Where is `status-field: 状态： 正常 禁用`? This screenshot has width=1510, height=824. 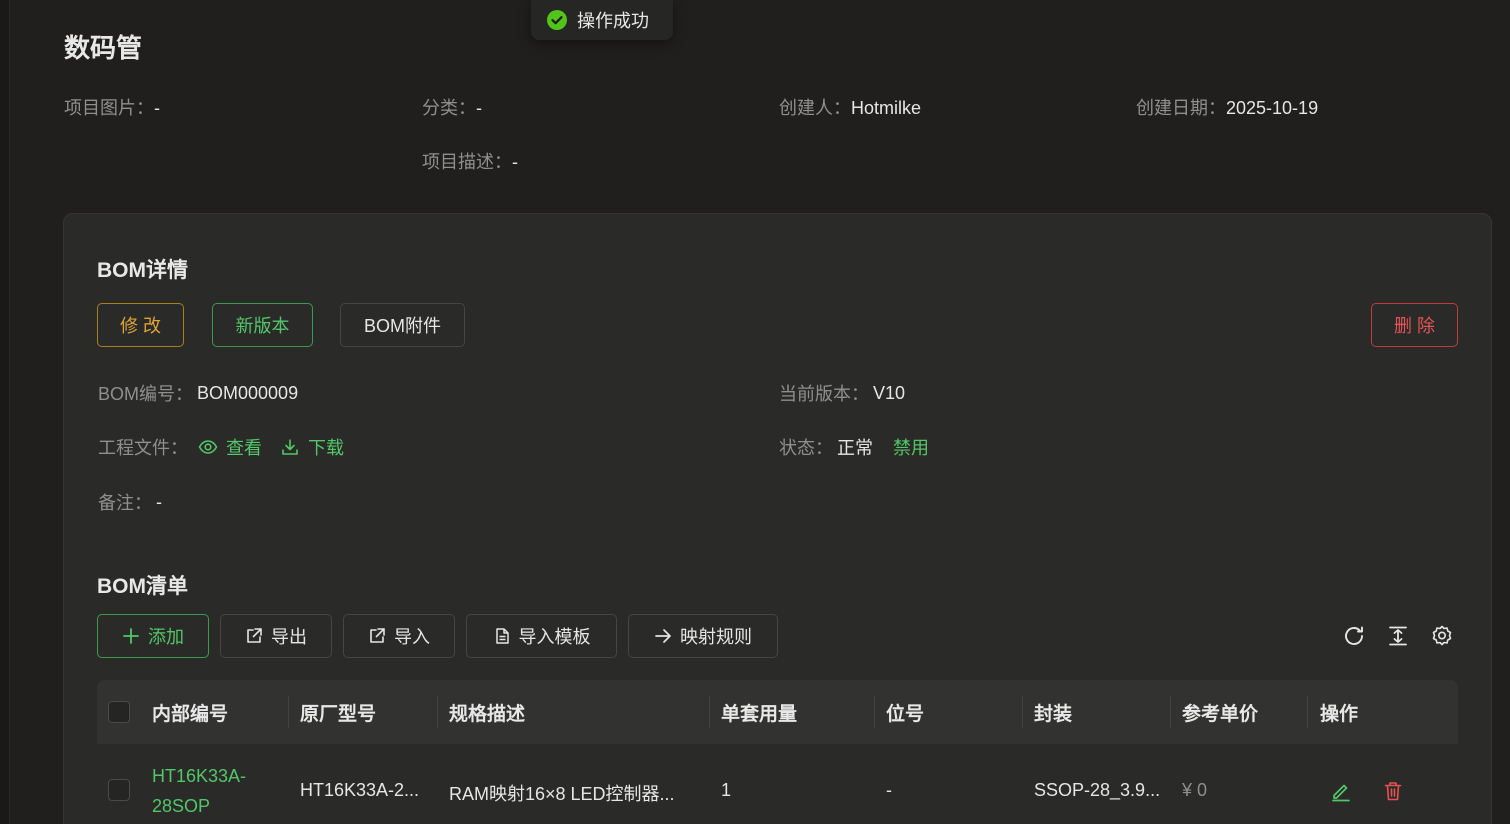
status-field: 状态： 正常 禁用 is located at coordinates (854, 447).